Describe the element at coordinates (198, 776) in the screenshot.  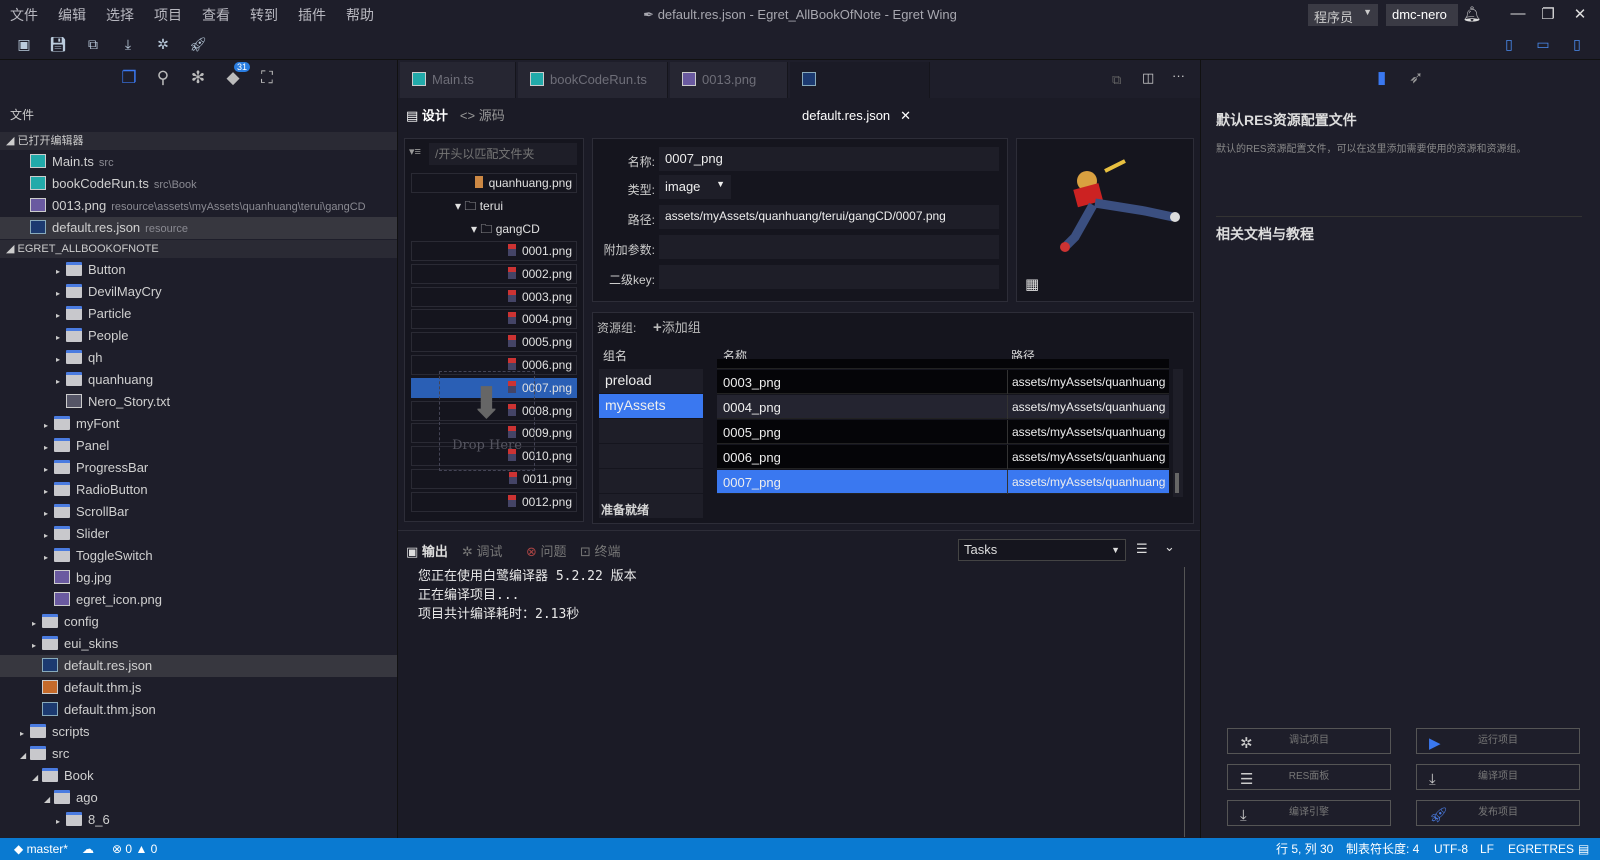
I see `tree-item: ◢ Book` at that location.